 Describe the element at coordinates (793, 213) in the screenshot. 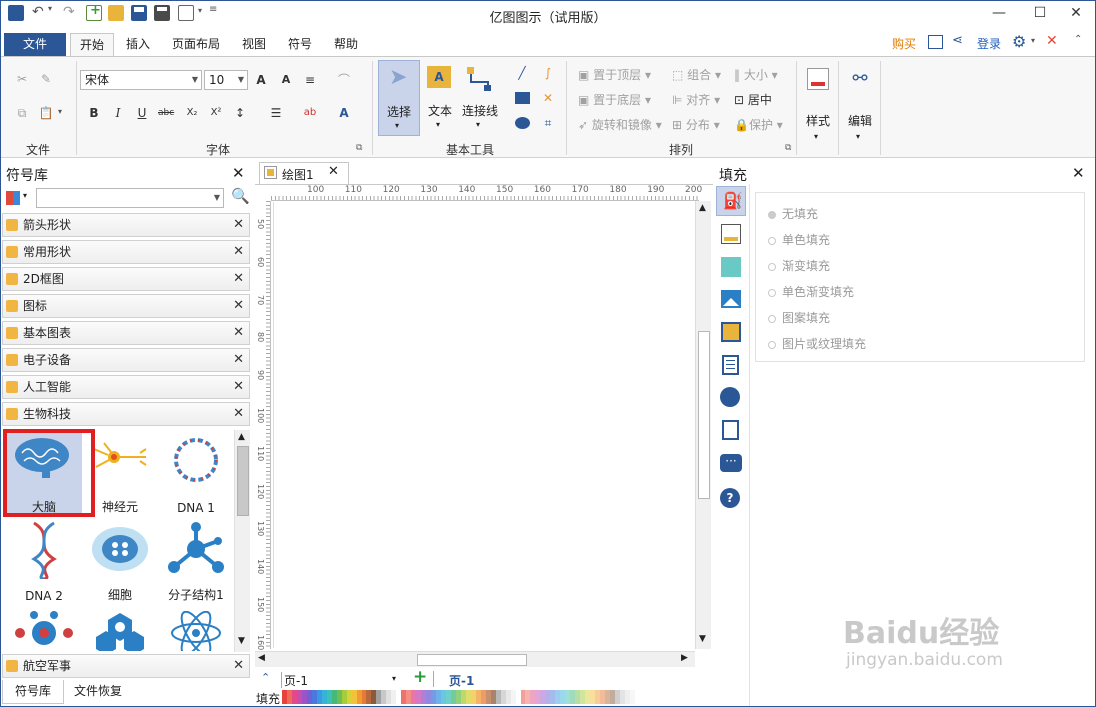

I see `fill-option-none: 无填充` at that location.